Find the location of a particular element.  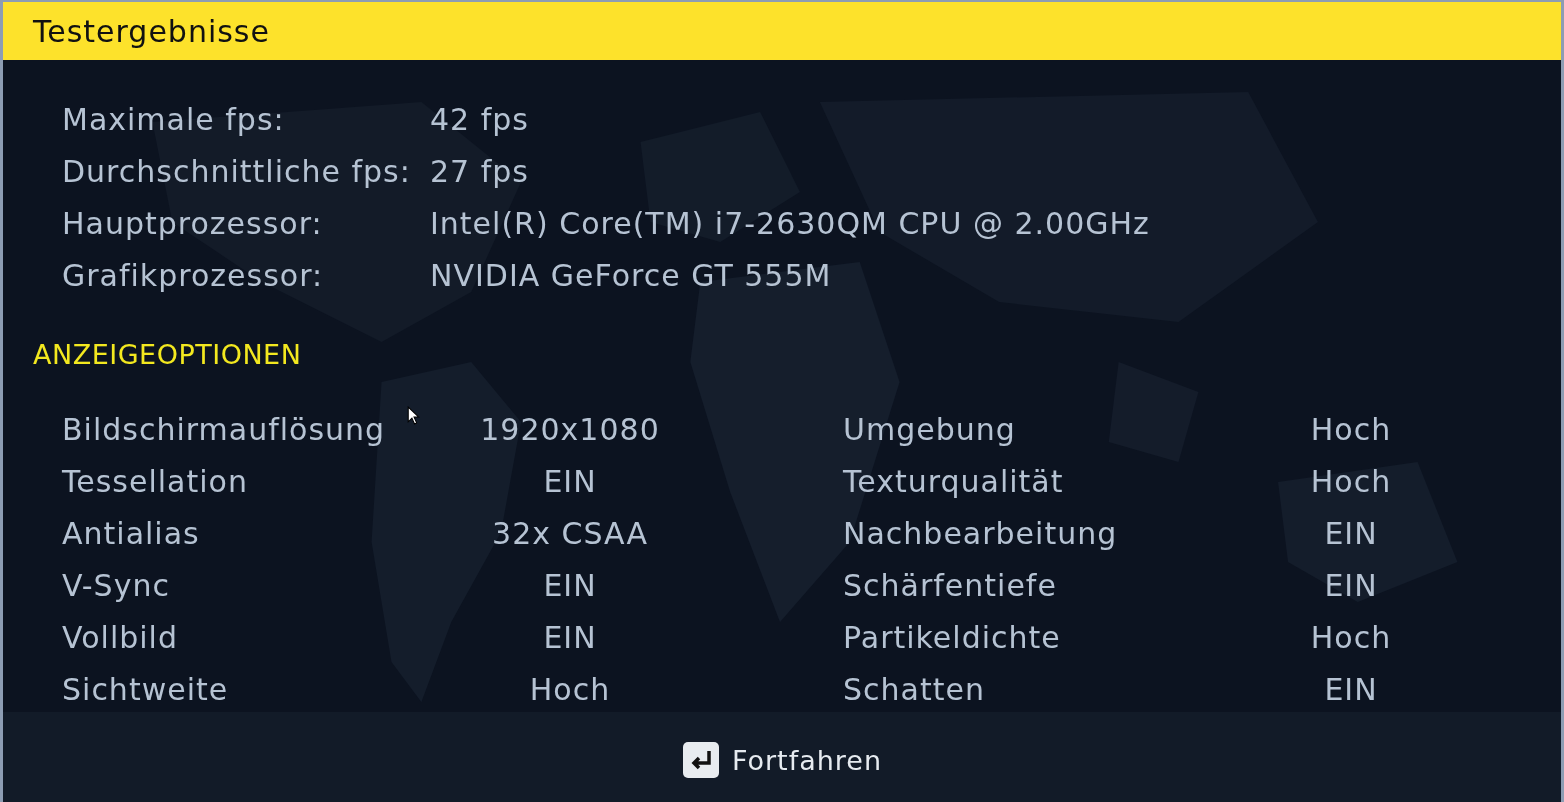

option-label: Partikeldichte is located at coordinates (952, 637).